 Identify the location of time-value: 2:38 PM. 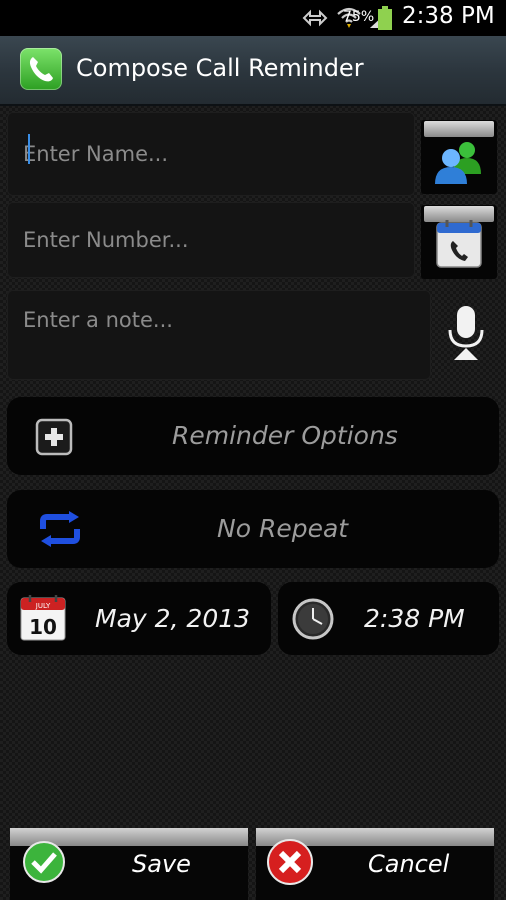
(414, 618).